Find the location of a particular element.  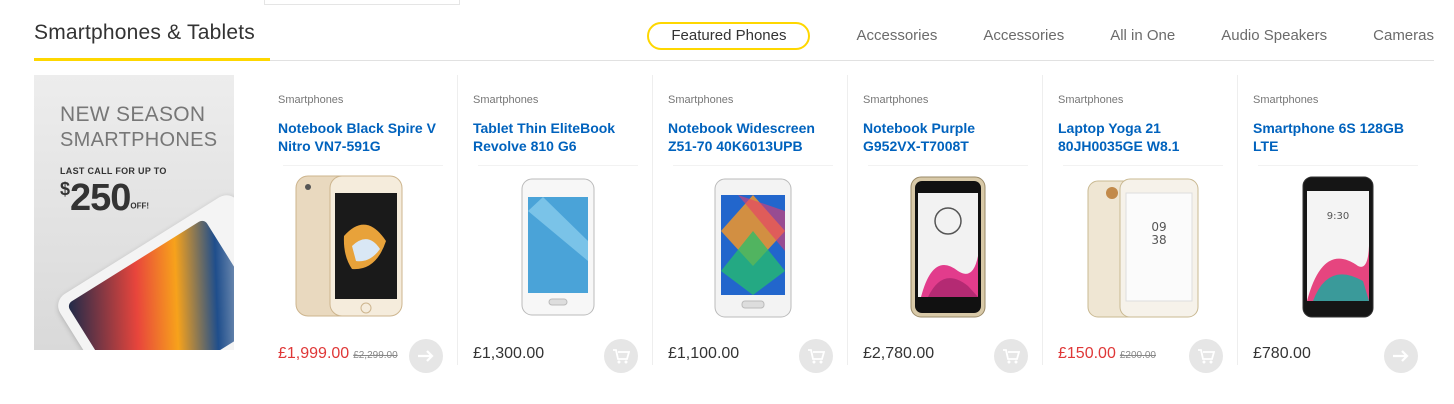

price-row: £150.00 £200.00 is located at coordinates (1107, 354).